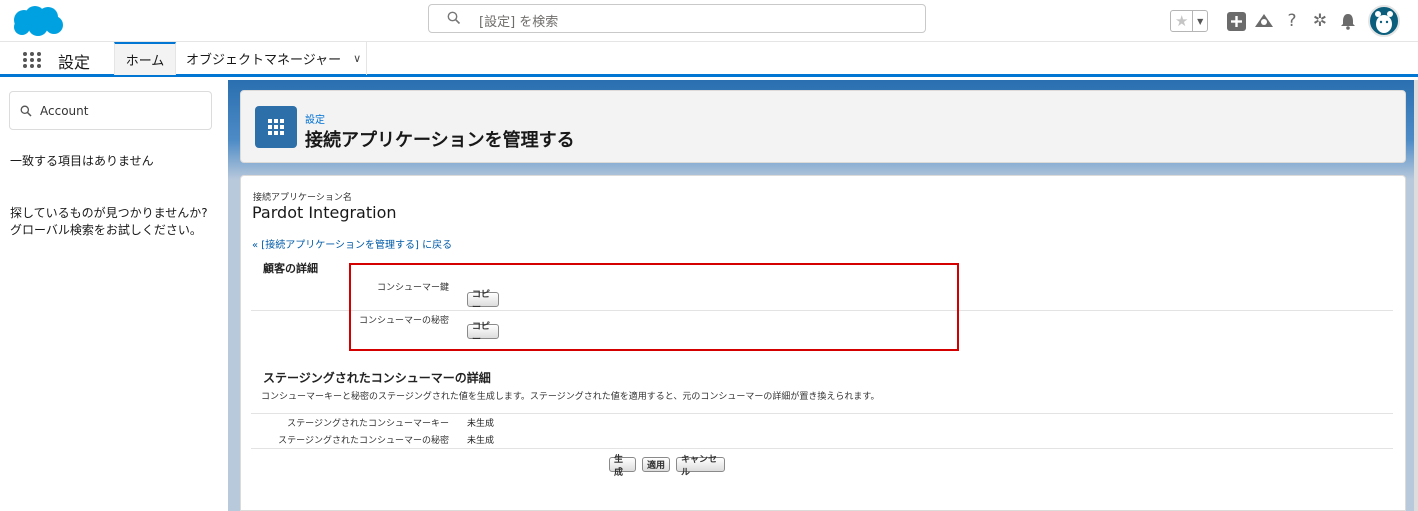 The height and width of the screenshot is (511, 1418). I want to click on app-launcher-icon, so click(32, 60).